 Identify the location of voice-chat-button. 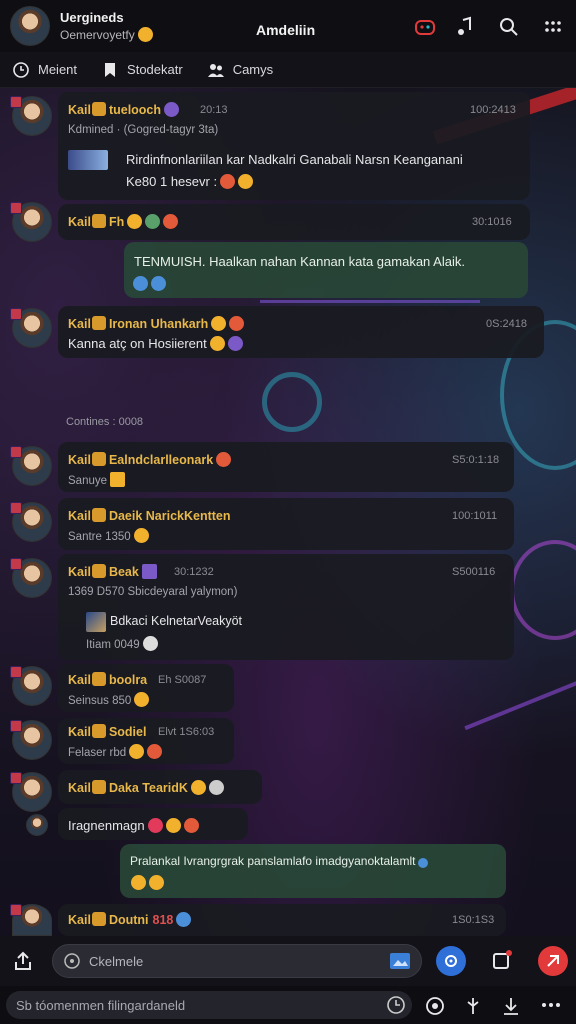
(451, 961).